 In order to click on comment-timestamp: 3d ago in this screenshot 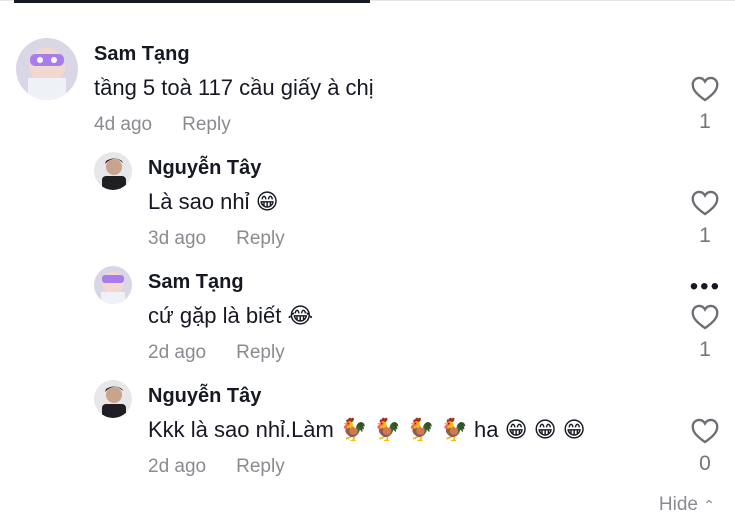, I will do `click(177, 238)`.